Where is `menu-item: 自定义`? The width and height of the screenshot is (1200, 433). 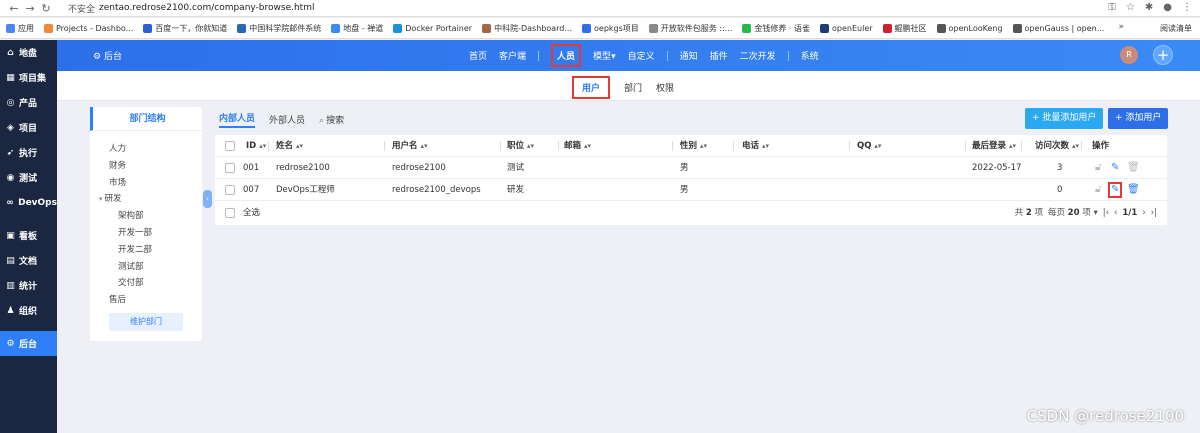 menu-item: 自定义 is located at coordinates (641, 55).